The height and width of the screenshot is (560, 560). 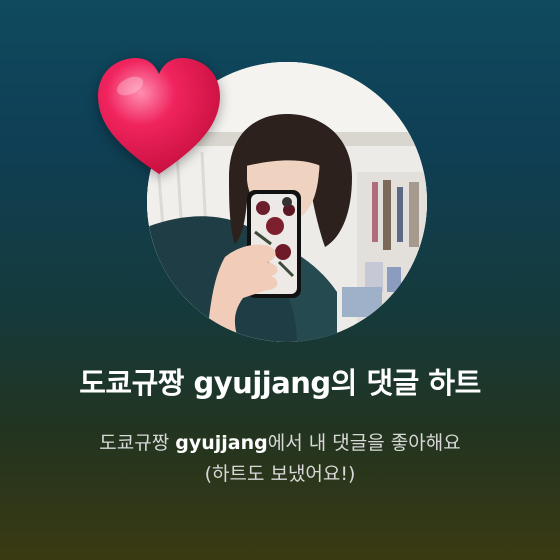 I want to click on heart-icon, so click(x=159, y=116).